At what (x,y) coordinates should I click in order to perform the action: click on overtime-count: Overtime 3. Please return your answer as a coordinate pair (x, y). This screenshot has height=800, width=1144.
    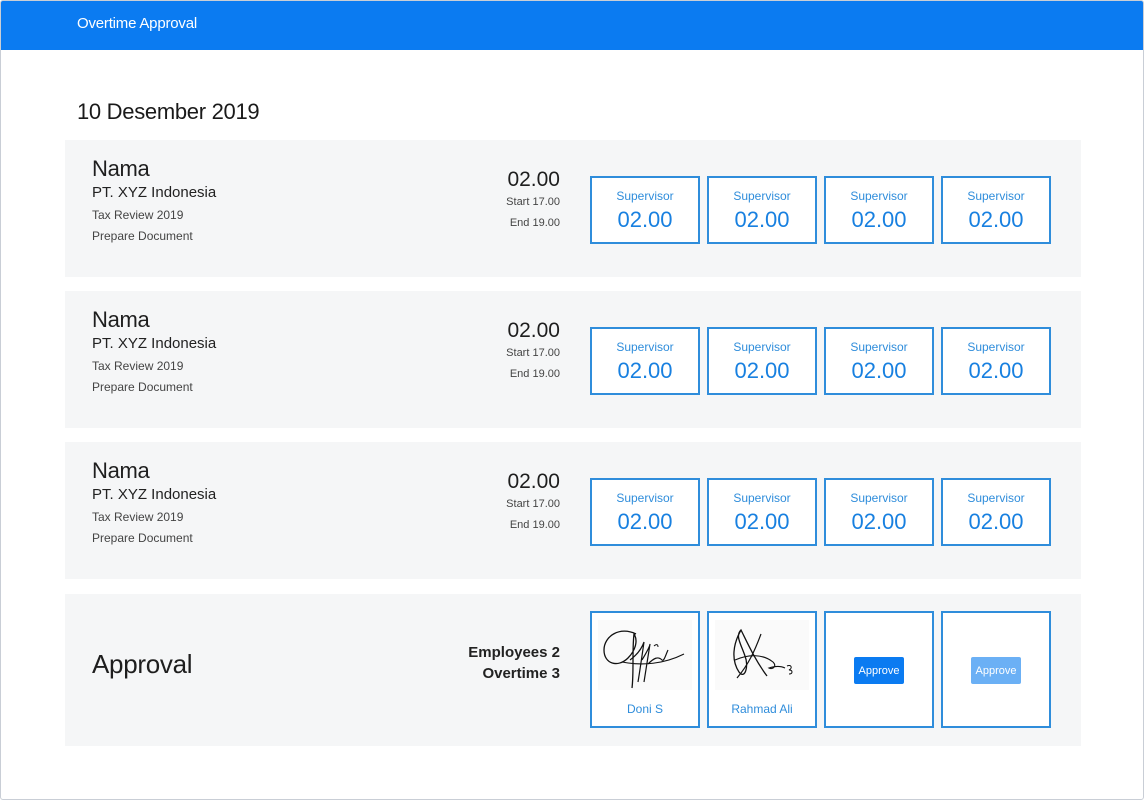
    Looking at the image, I should click on (521, 673).